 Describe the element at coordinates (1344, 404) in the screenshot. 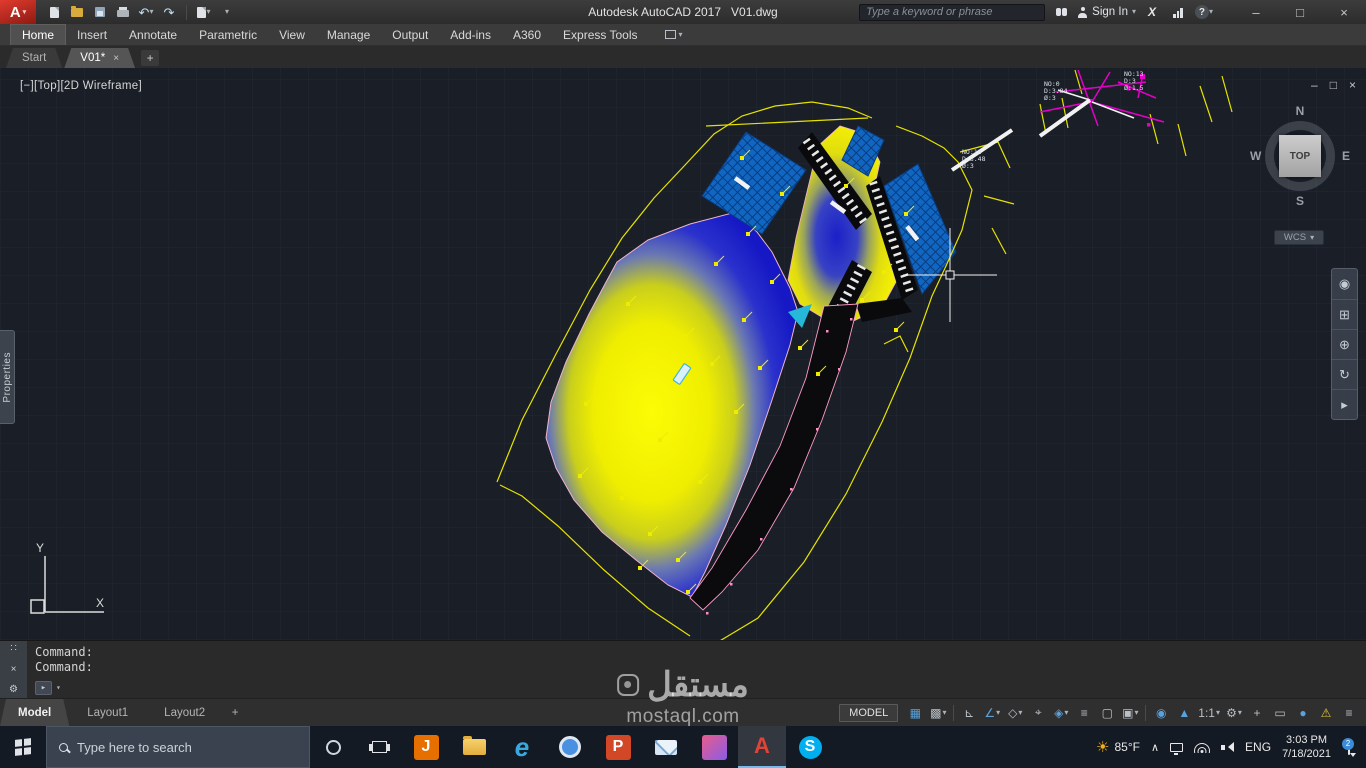

I see `navbar-more-button: ▸` at that location.